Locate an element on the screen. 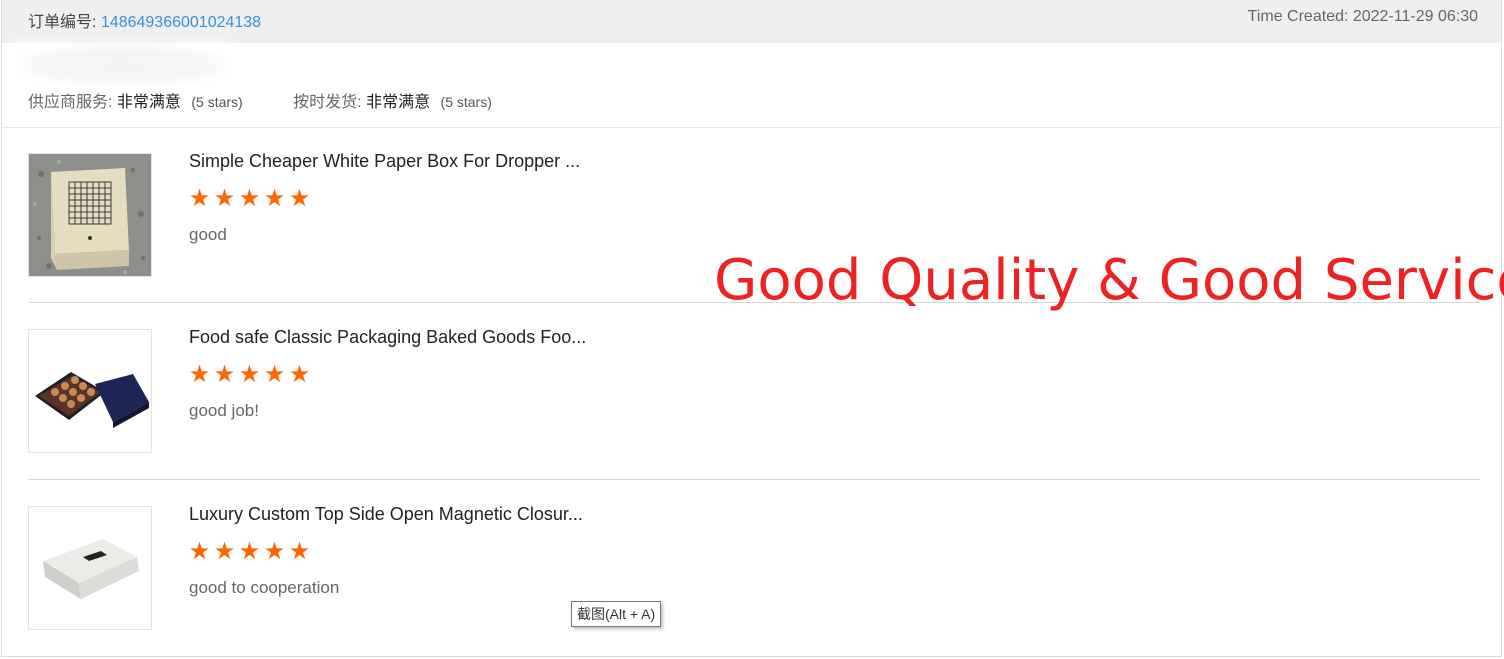 The width and height of the screenshot is (1504, 659). order-number-row: 订单编号: 148649366001024138 is located at coordinates (144, 20).